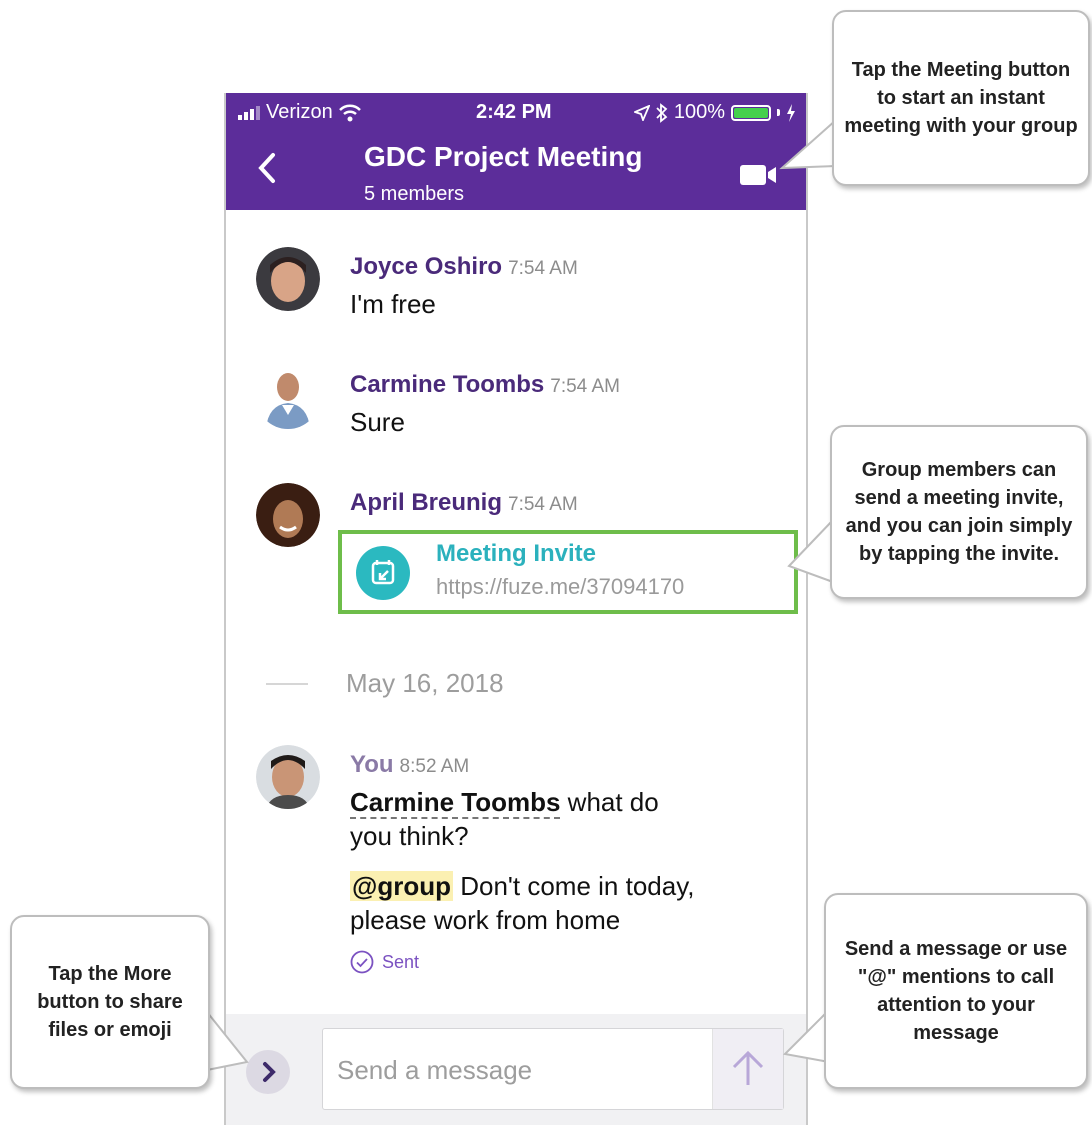 This screenshot has height=1125, width=1092. Describe the element at coordinates (560, 587) in the screenshot. I see `invite-url: https://fuze.me/37094170` at that location.